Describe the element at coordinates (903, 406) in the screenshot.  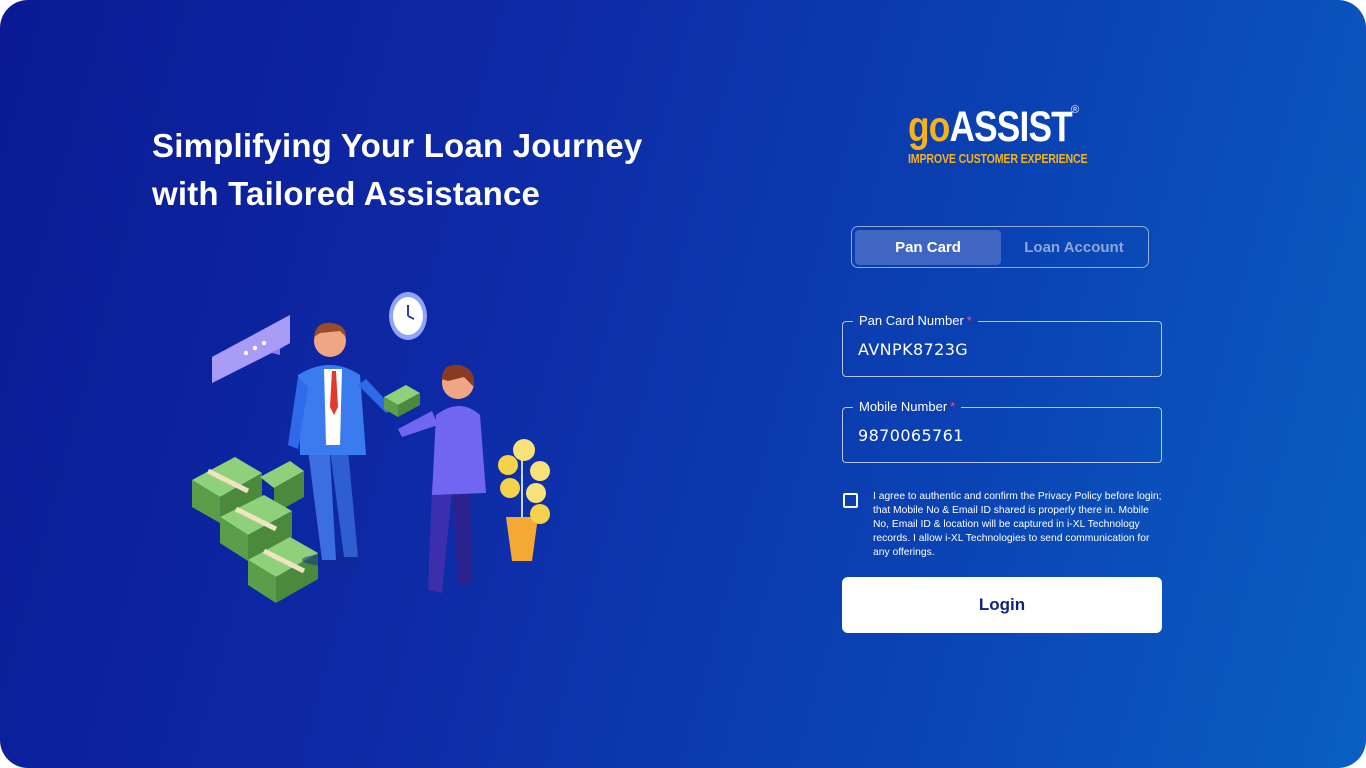
I see `mobile-number-label-text: Mobile Number` at that location.